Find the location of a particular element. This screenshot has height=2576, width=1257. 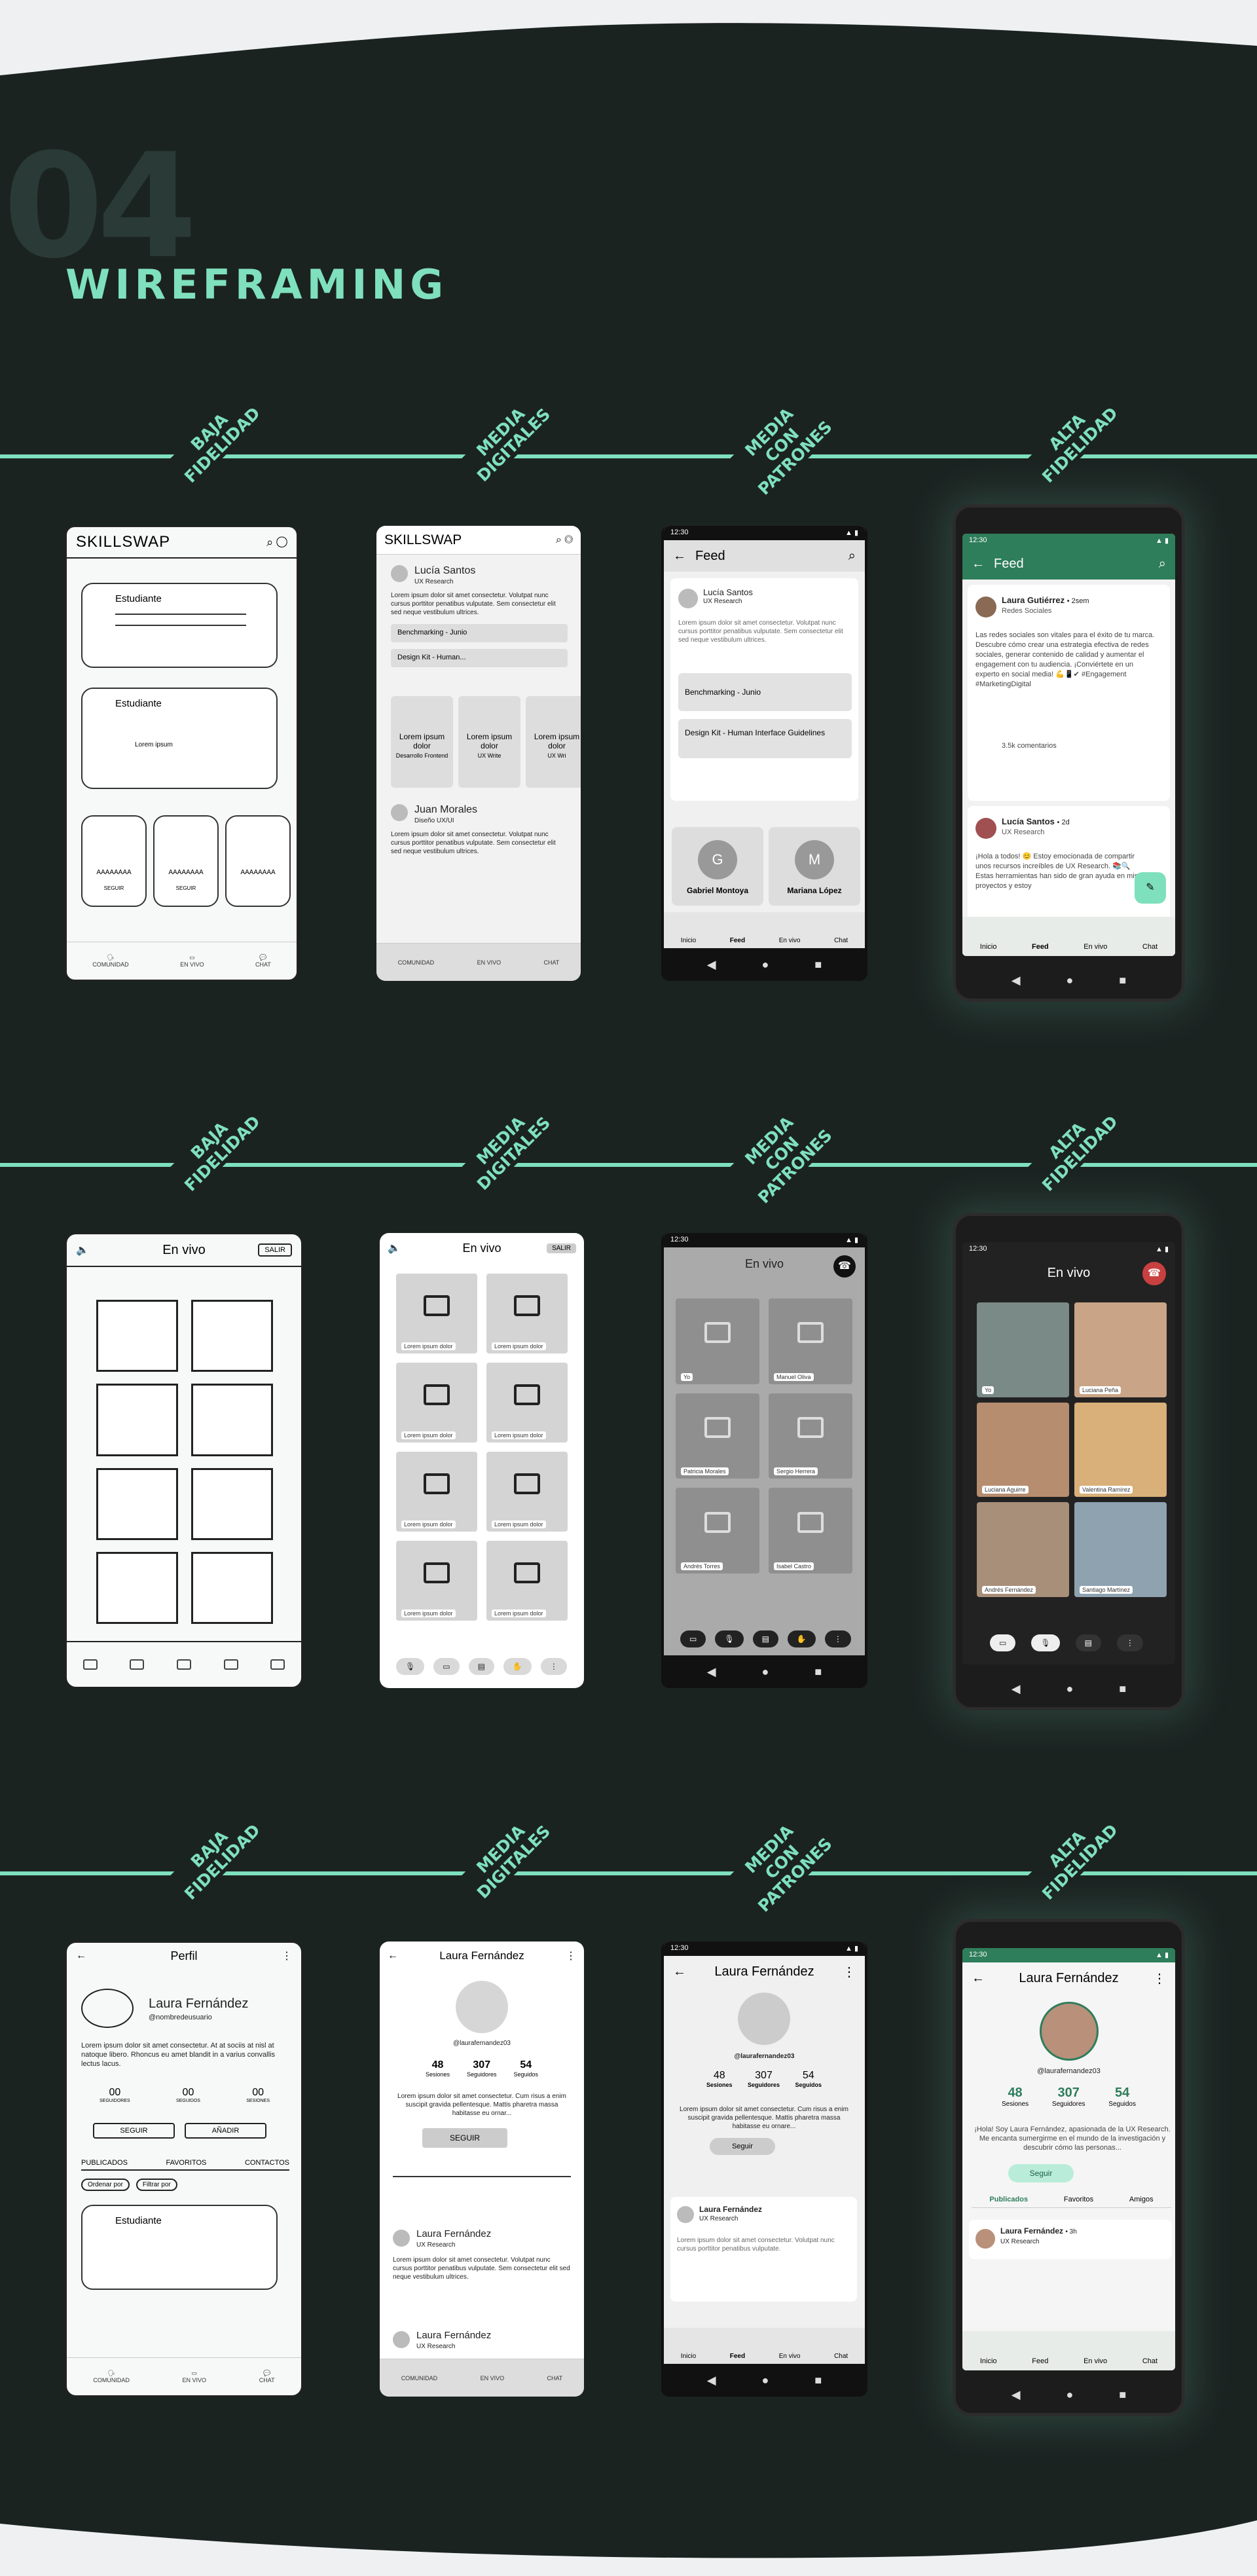

tab-published: PUBLICADOS is located at coordinates (104, 2163).